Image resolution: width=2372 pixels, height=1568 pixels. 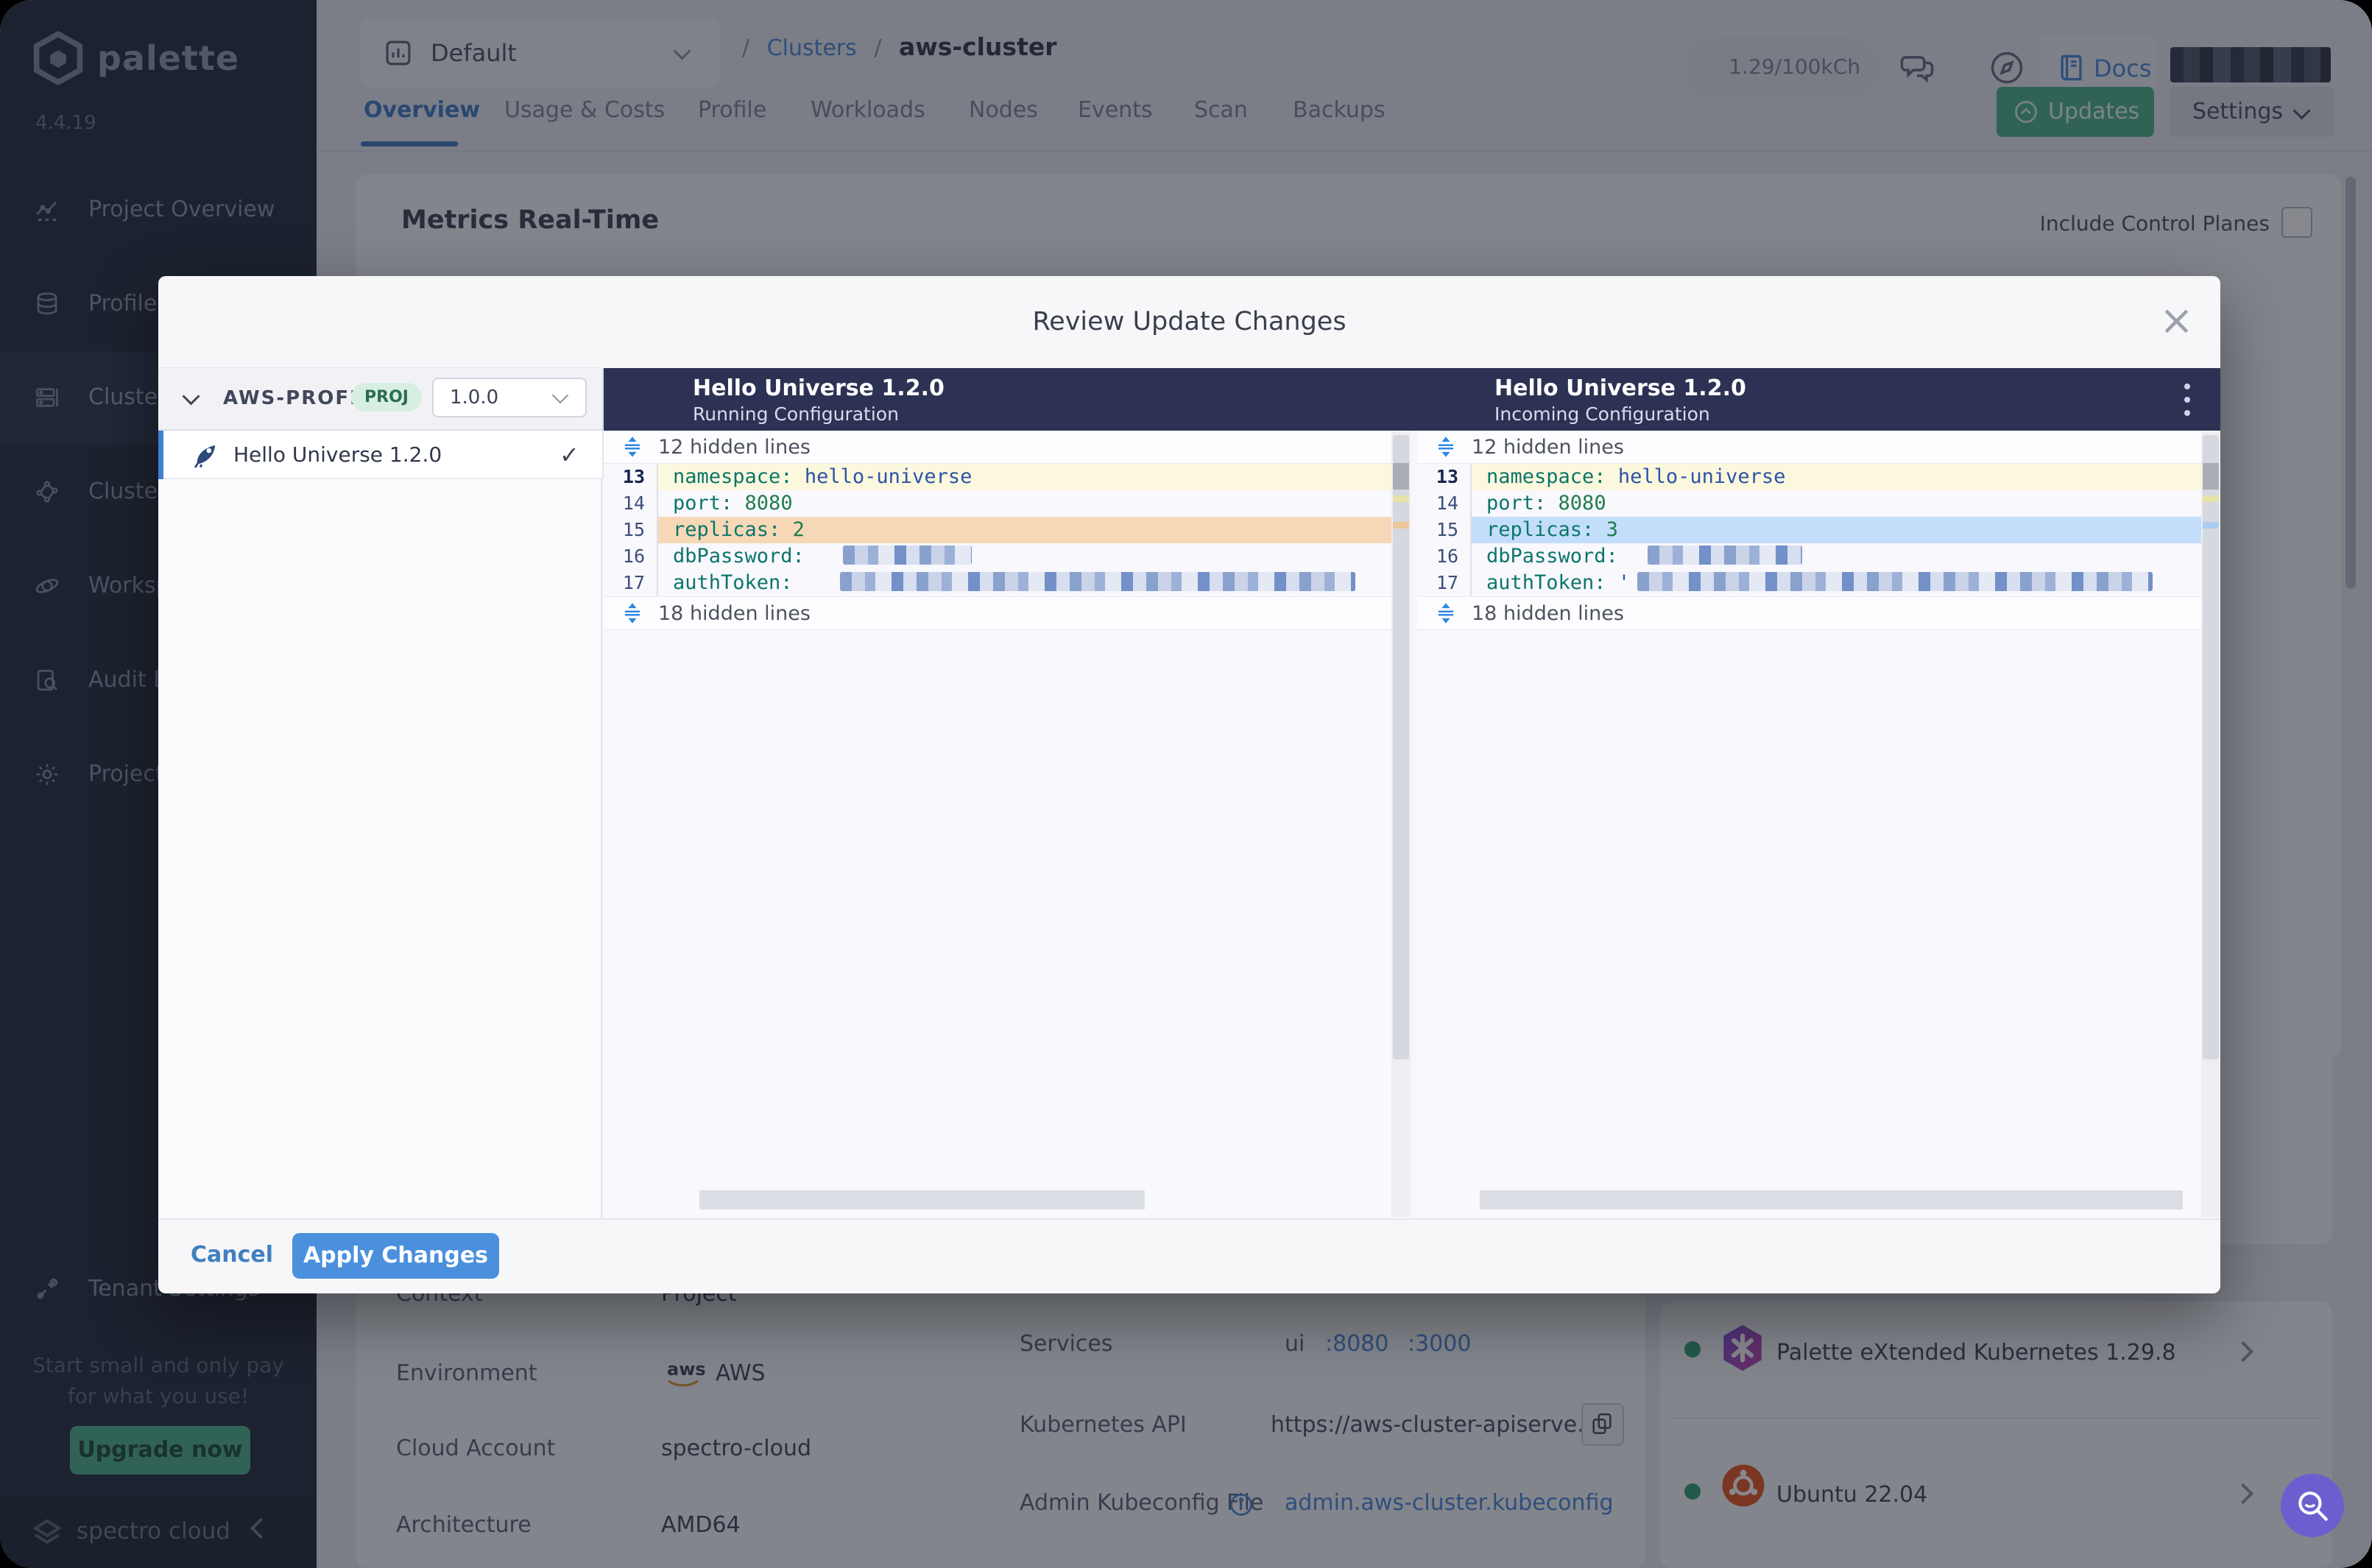 What do you see at coordinates (819, 388) in the screenshot?
I see `running-panel-title: Hello Universe 1.2.0` at bounding box center [819, 388].